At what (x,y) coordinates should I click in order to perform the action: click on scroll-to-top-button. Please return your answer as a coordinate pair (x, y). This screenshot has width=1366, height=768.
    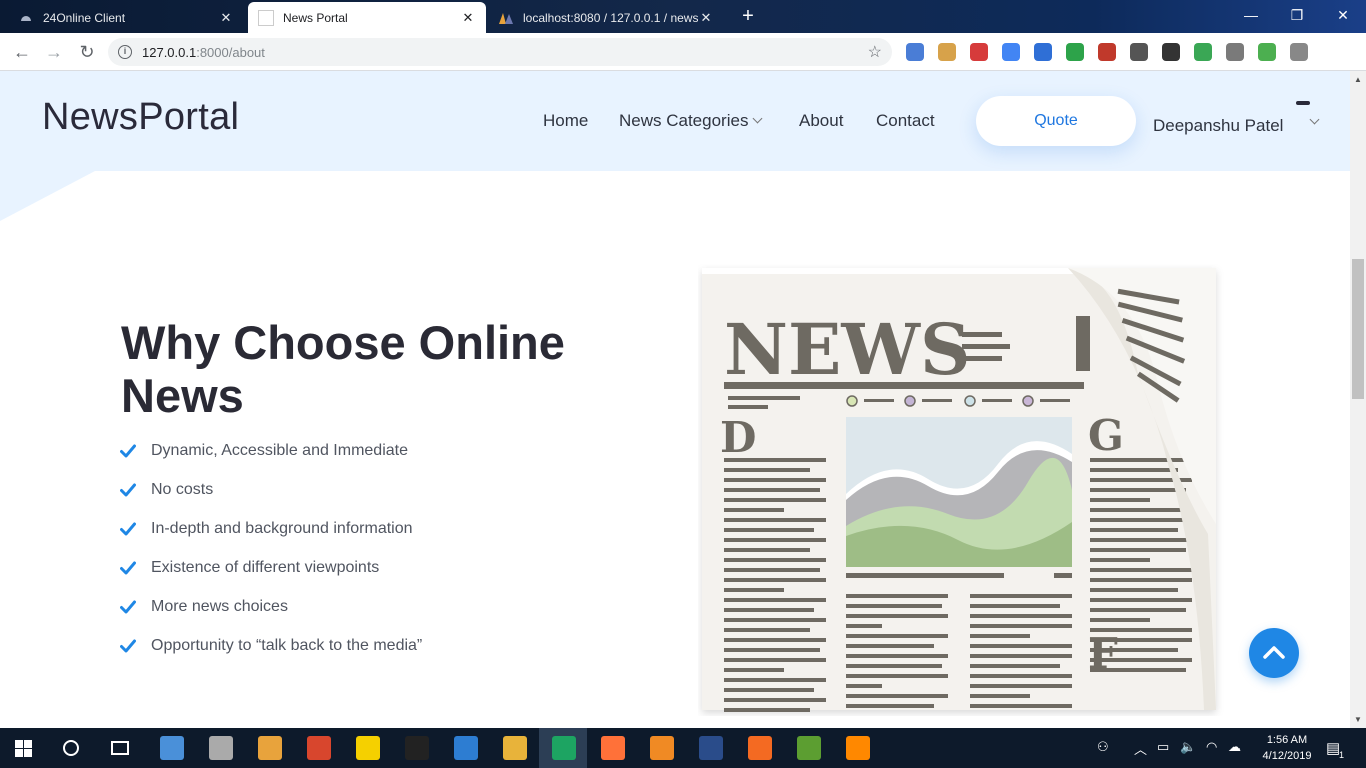
    Looking at the image, I should click on (1274, 653).